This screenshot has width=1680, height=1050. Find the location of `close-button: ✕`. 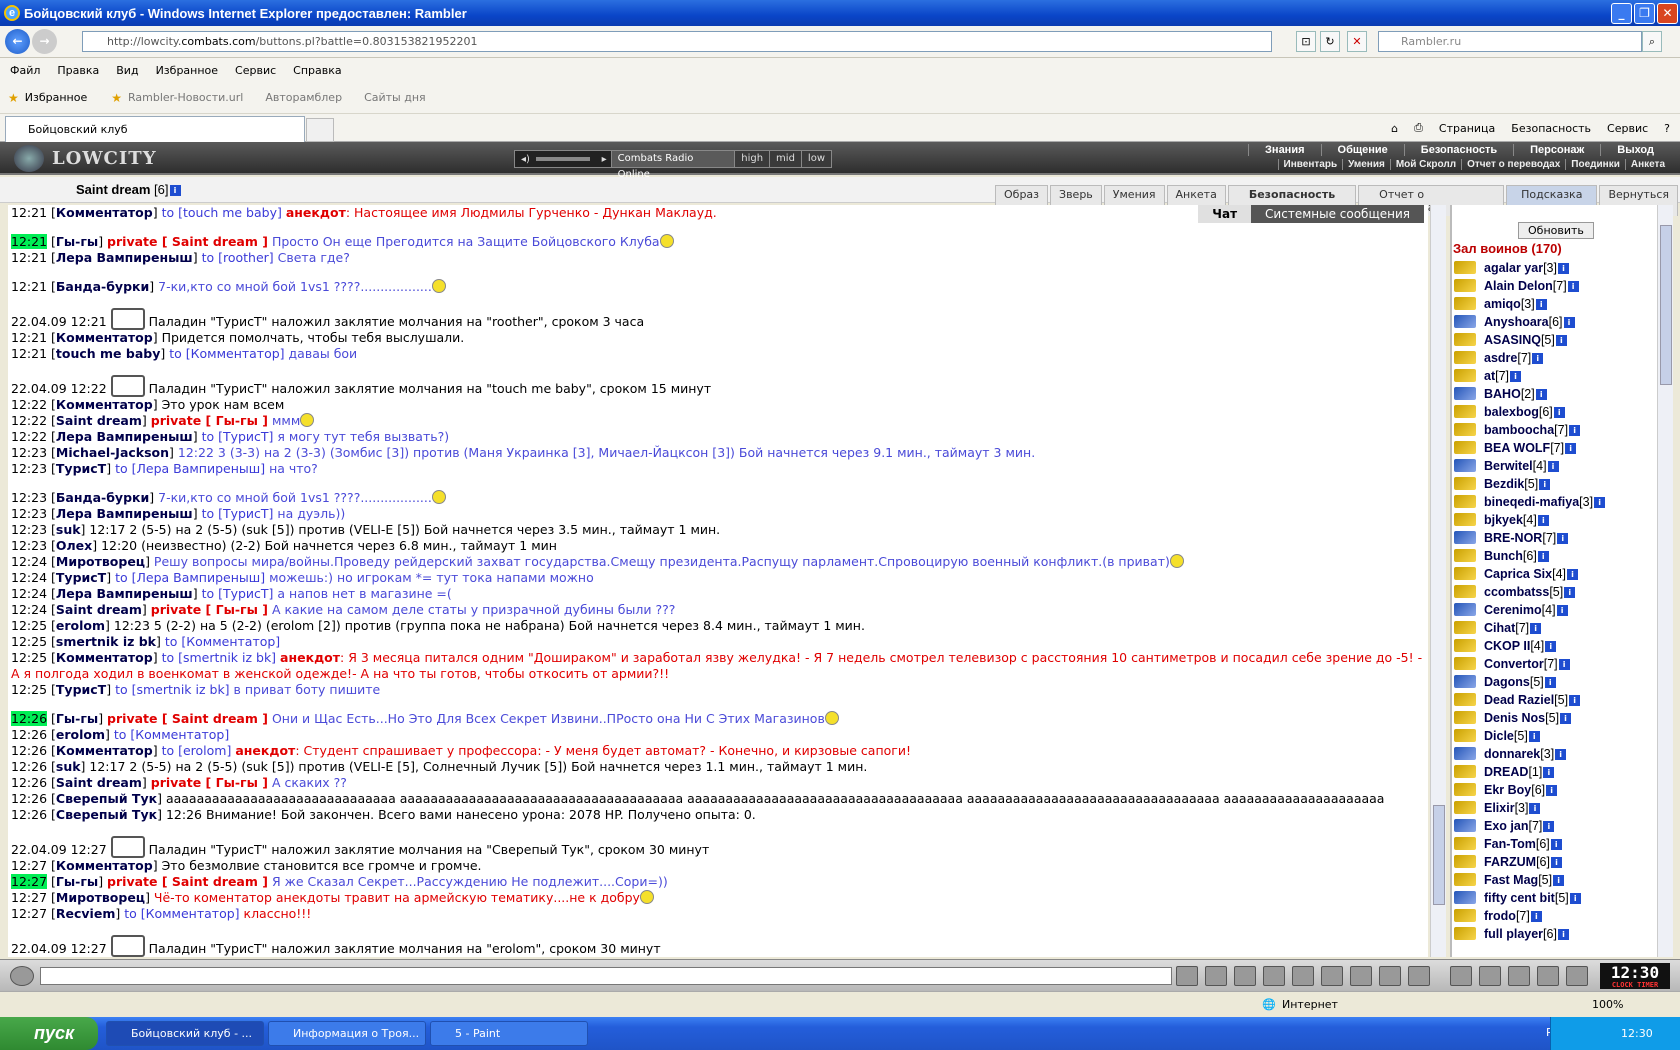

close-button: ✕ is located at coordinates (1667, 13).